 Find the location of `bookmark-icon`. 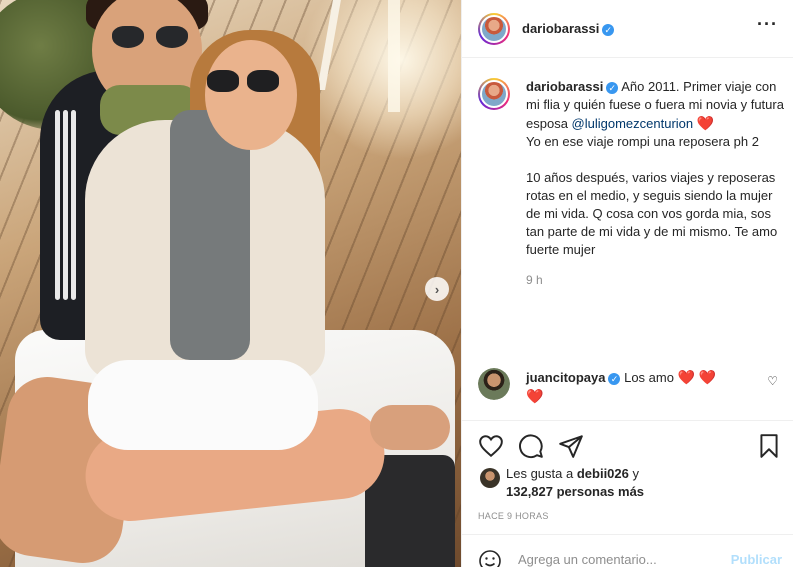

bookmark-icon is located at coordinates (769, 446).